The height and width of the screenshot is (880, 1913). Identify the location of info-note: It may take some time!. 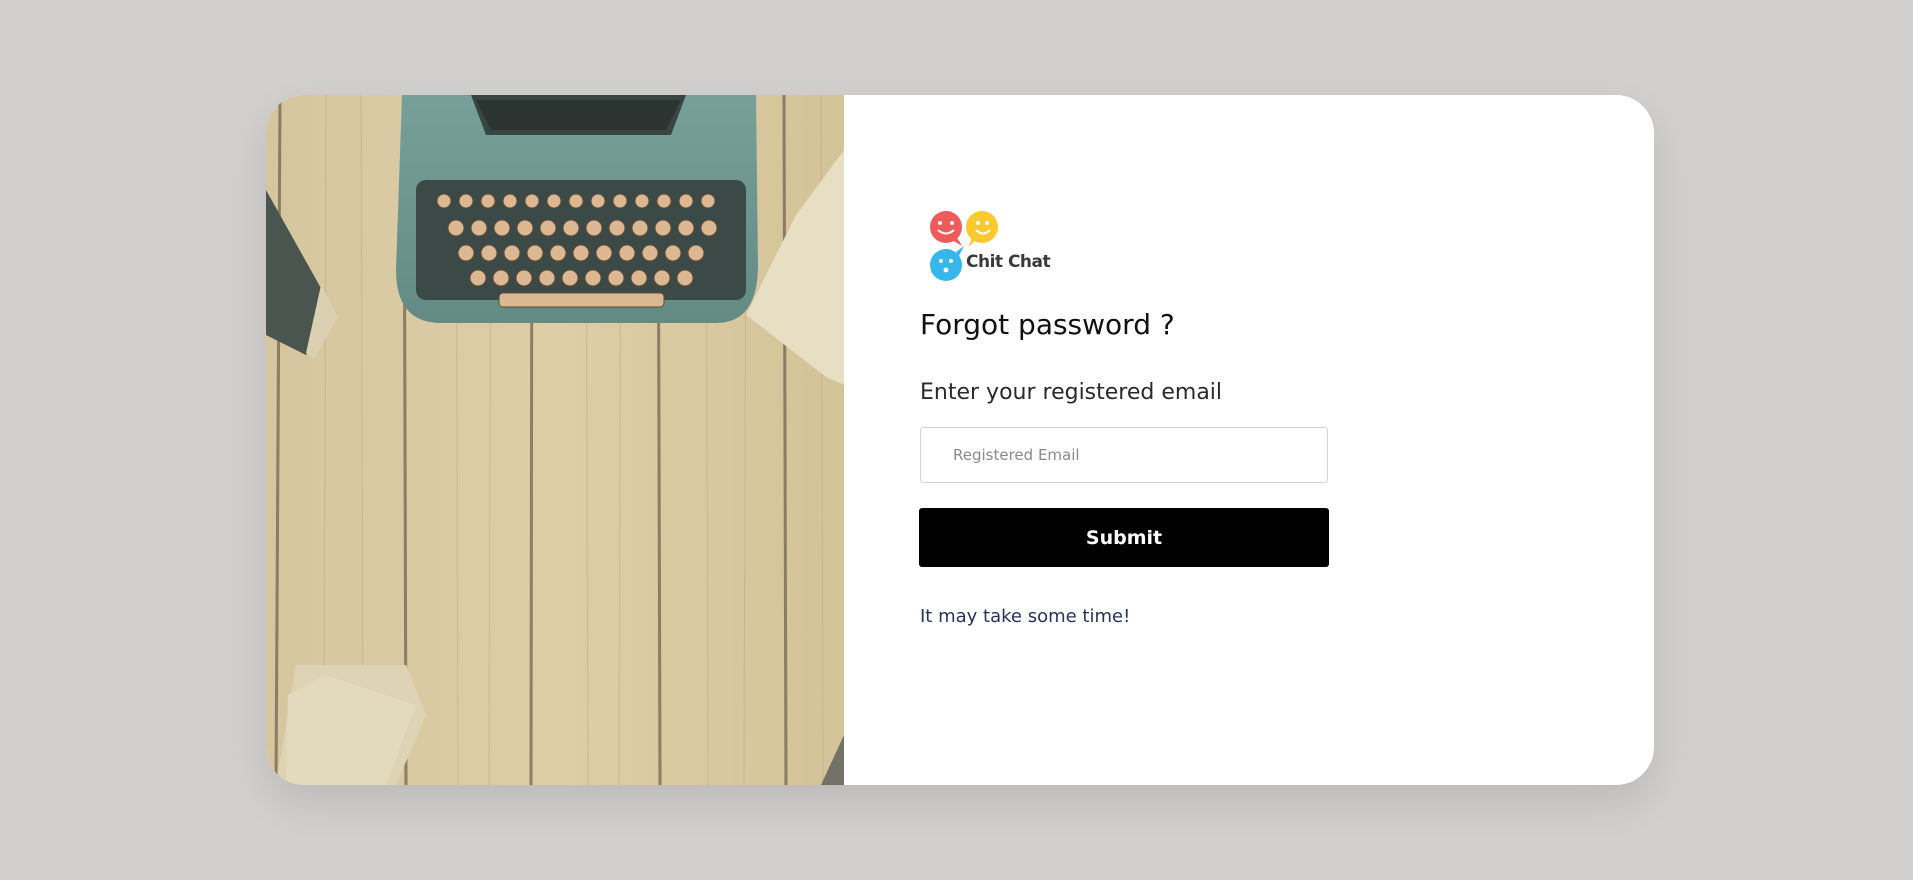
(1025, 616).